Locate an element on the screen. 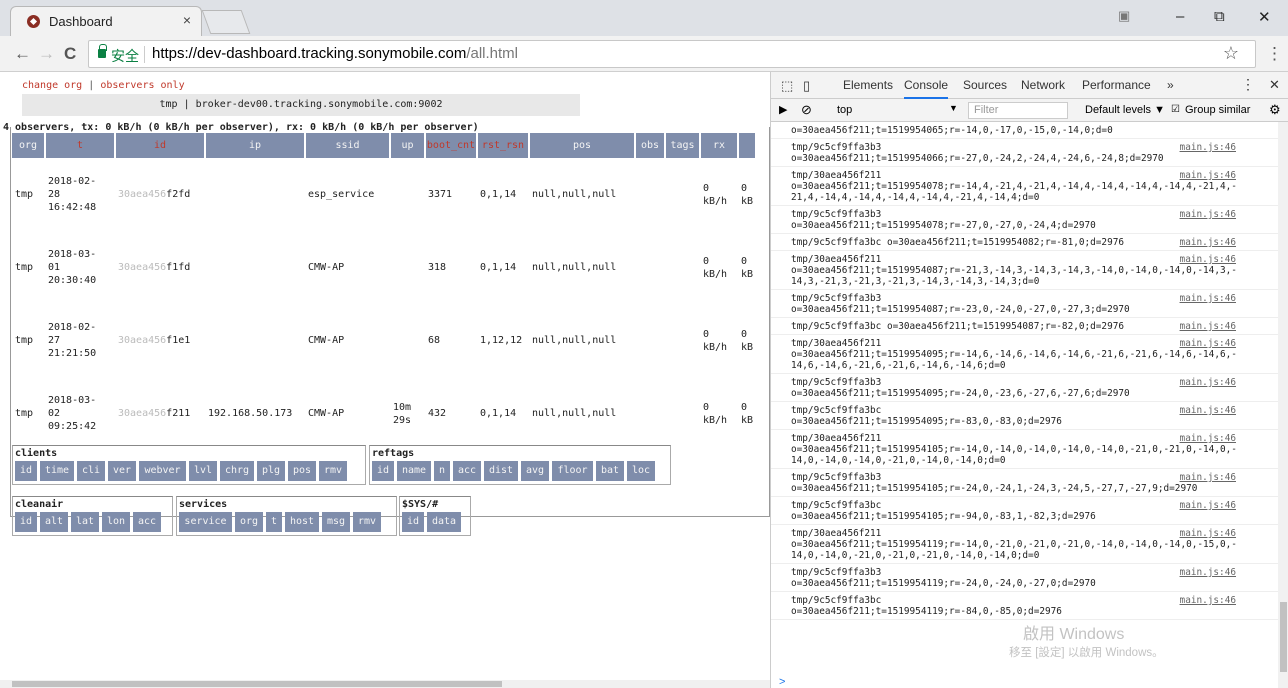 The image size is (1288, 688). services-field-service: service is located at coordinates (205, 522).